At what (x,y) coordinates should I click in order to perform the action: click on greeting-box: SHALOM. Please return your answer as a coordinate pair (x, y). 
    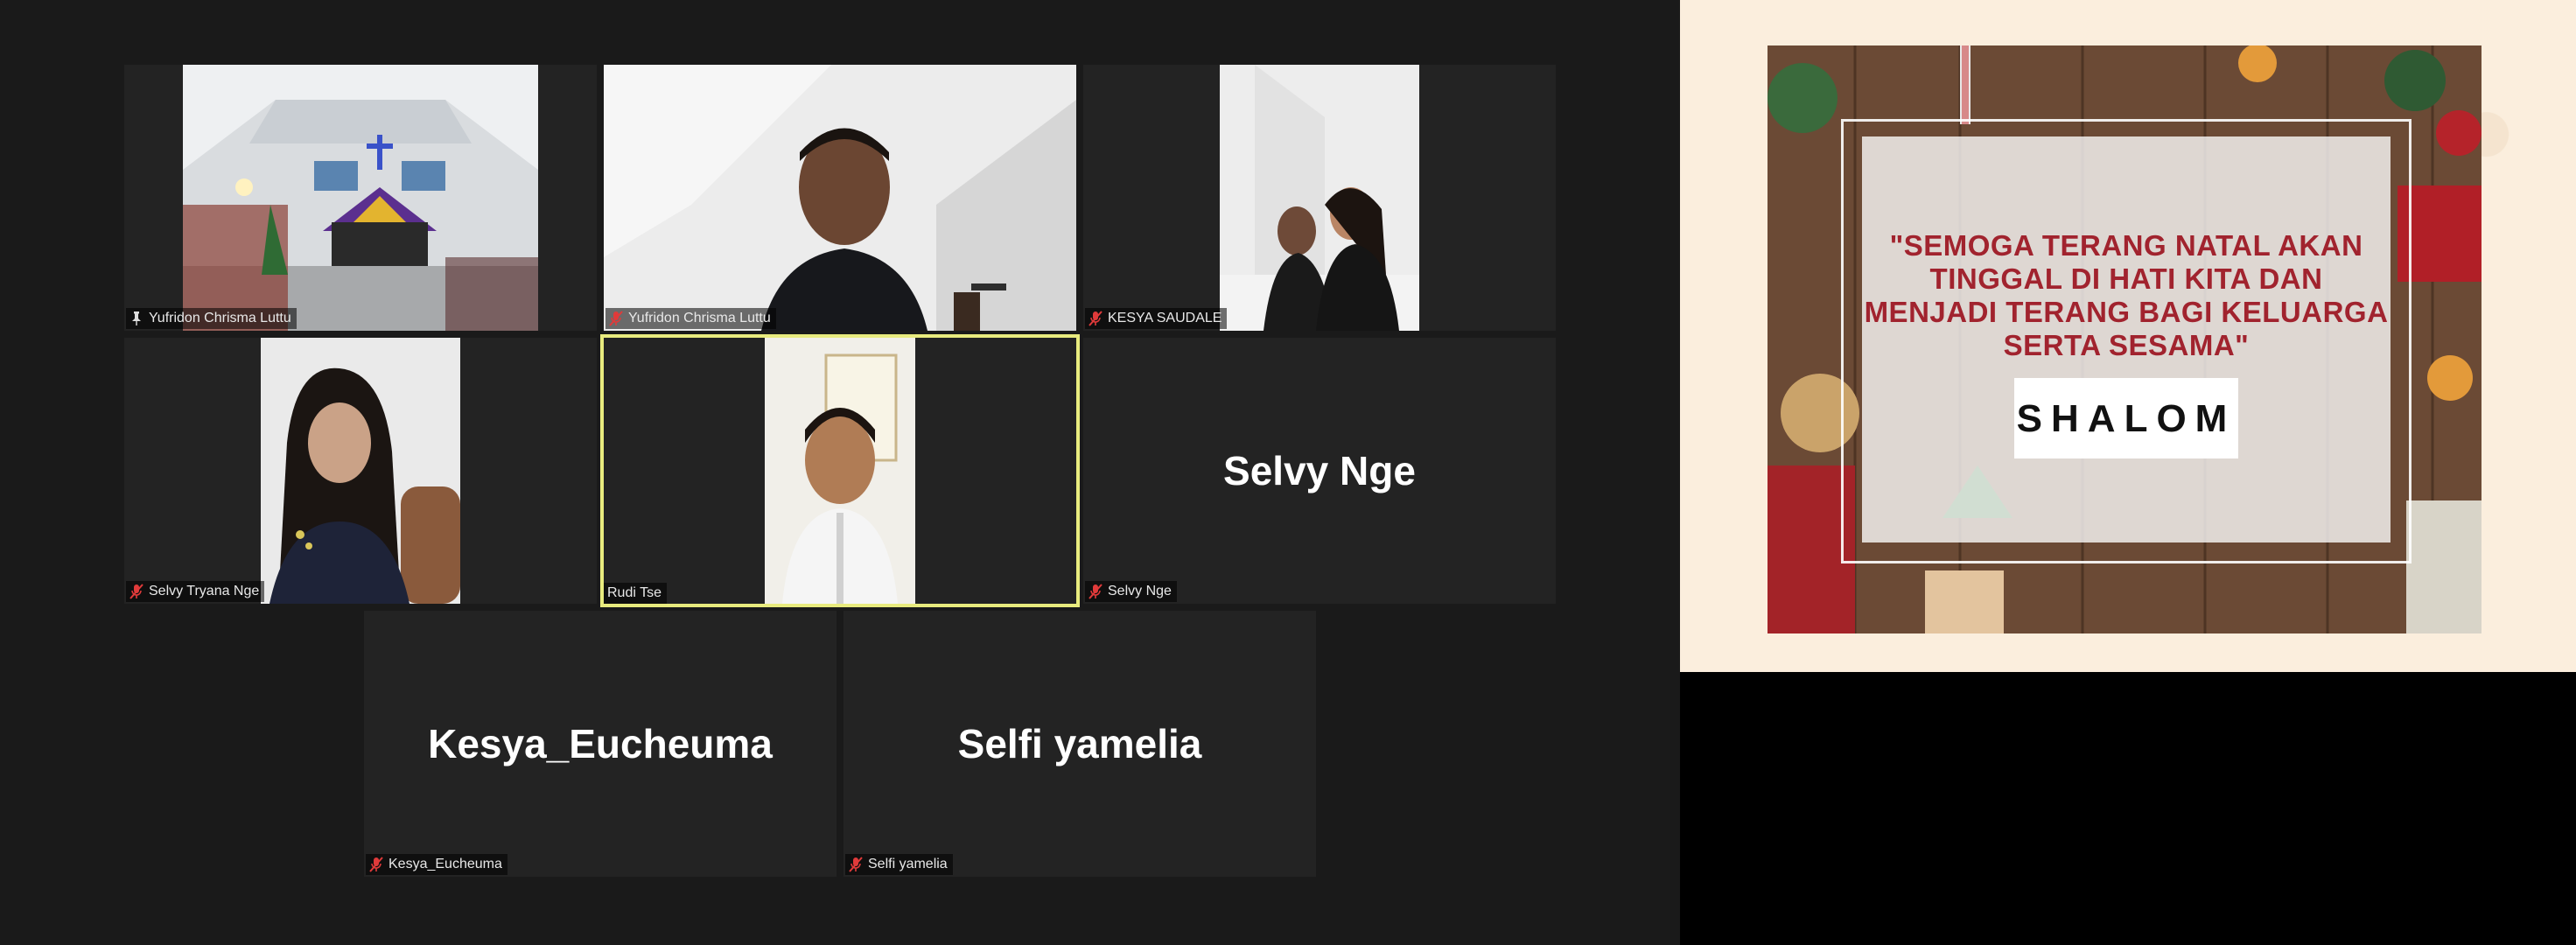
    Looking at the image, I should click on (2126, 418).